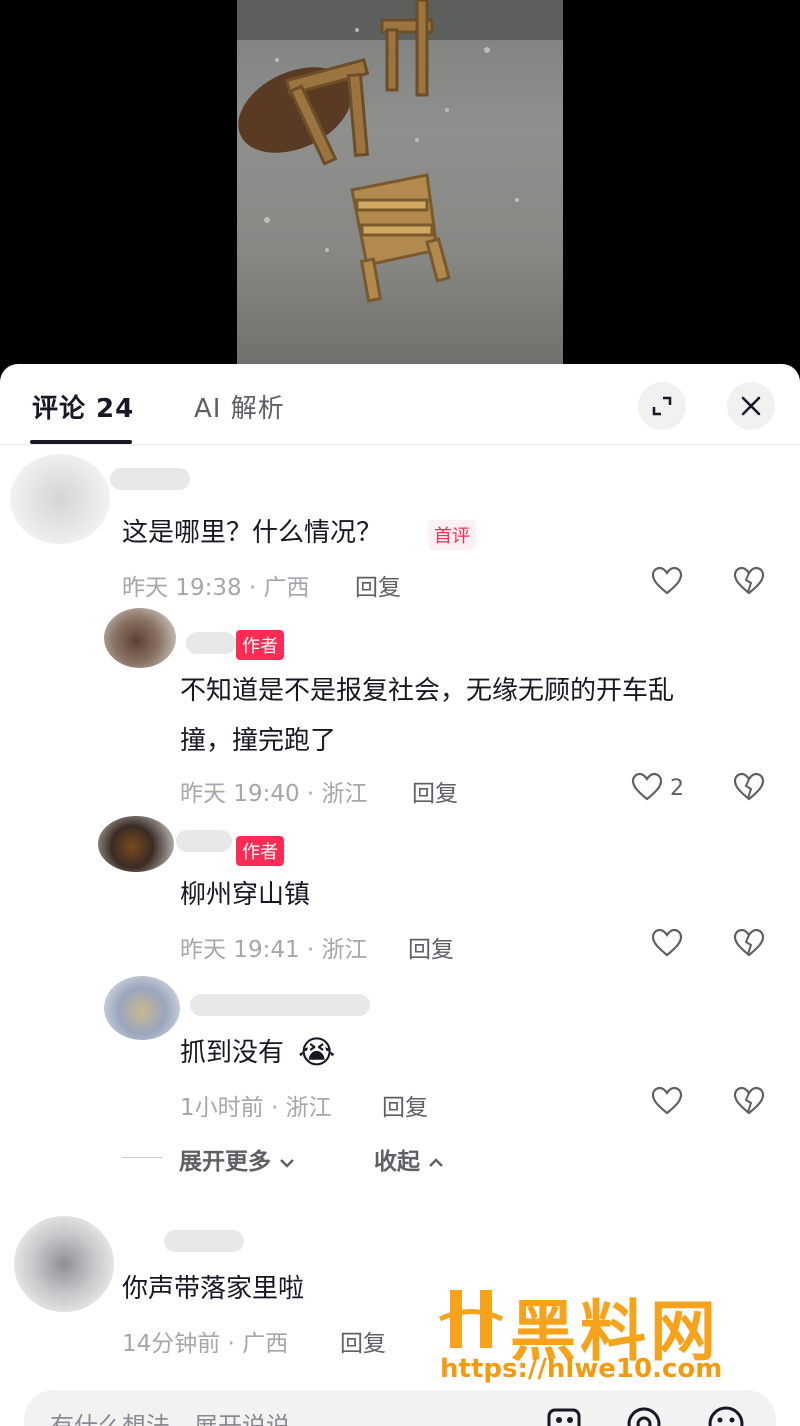  What do you see at coordinates (677, 788) in the screenshot?
I see `like-count: 2` at bounding box center [677, 788].